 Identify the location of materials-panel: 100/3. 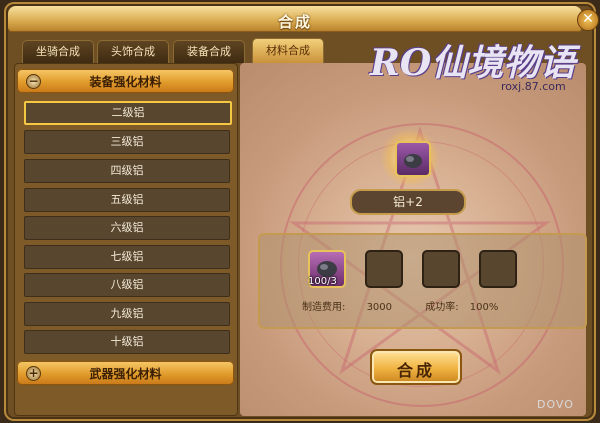
(422, 281).